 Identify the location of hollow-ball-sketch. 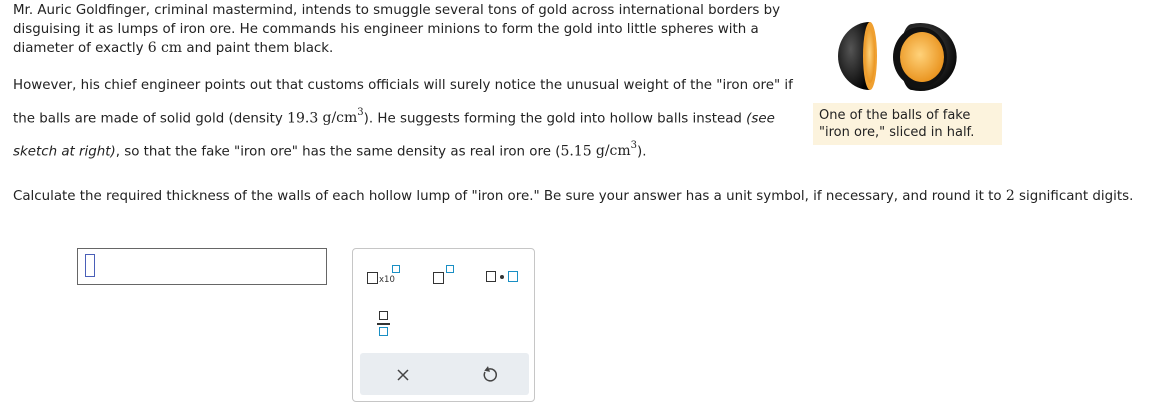
(897, 56).